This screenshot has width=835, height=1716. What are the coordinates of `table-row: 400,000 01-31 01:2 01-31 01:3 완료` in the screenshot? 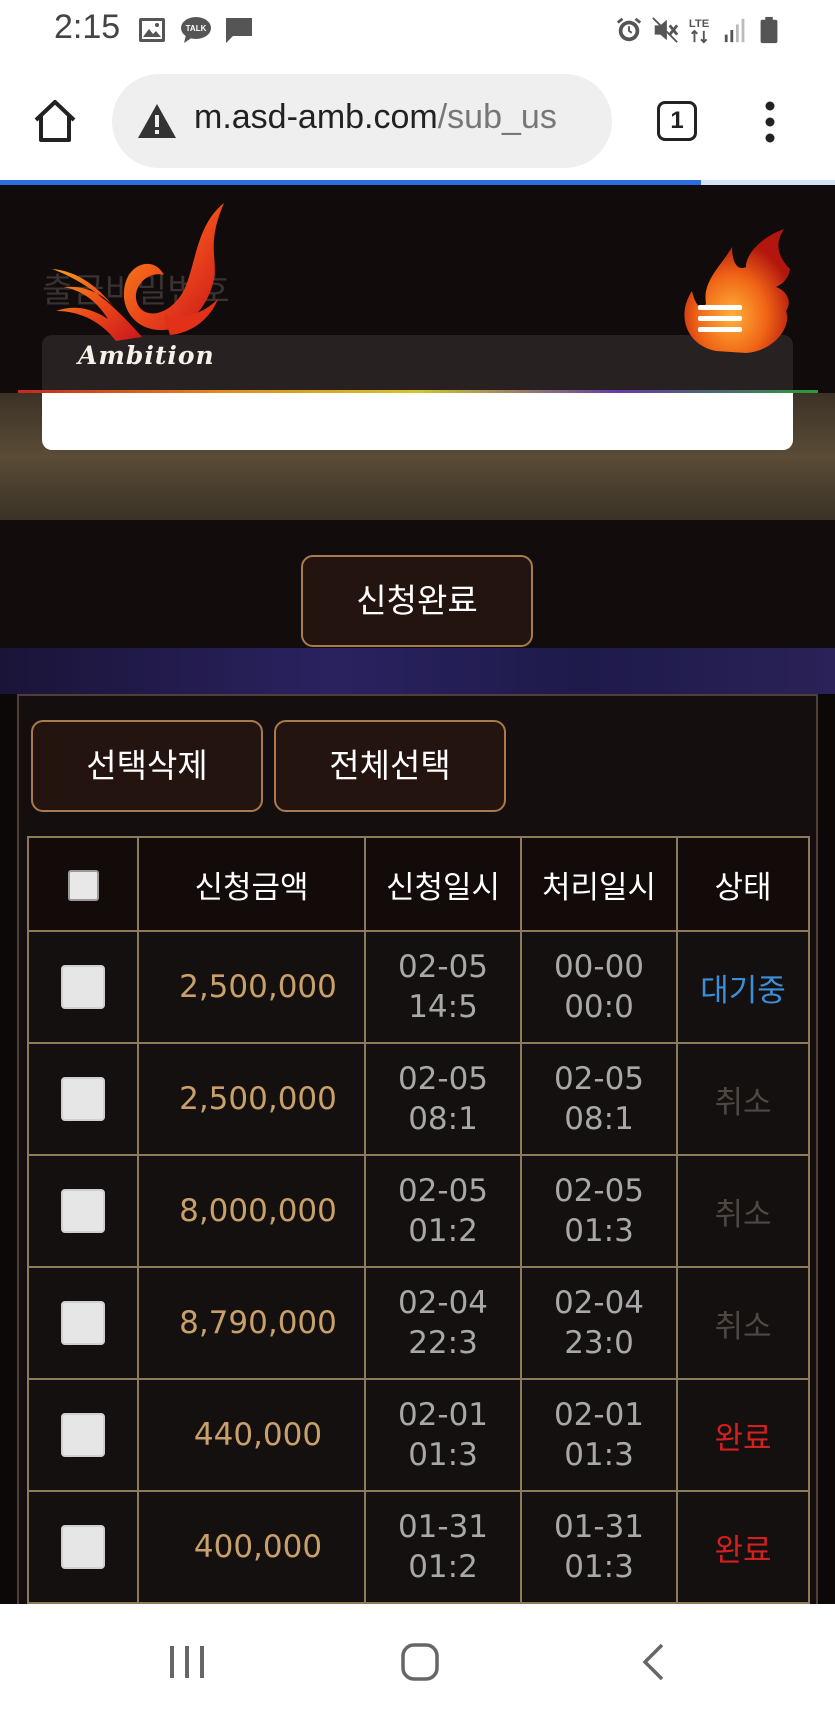 It's located at (418, 1547).